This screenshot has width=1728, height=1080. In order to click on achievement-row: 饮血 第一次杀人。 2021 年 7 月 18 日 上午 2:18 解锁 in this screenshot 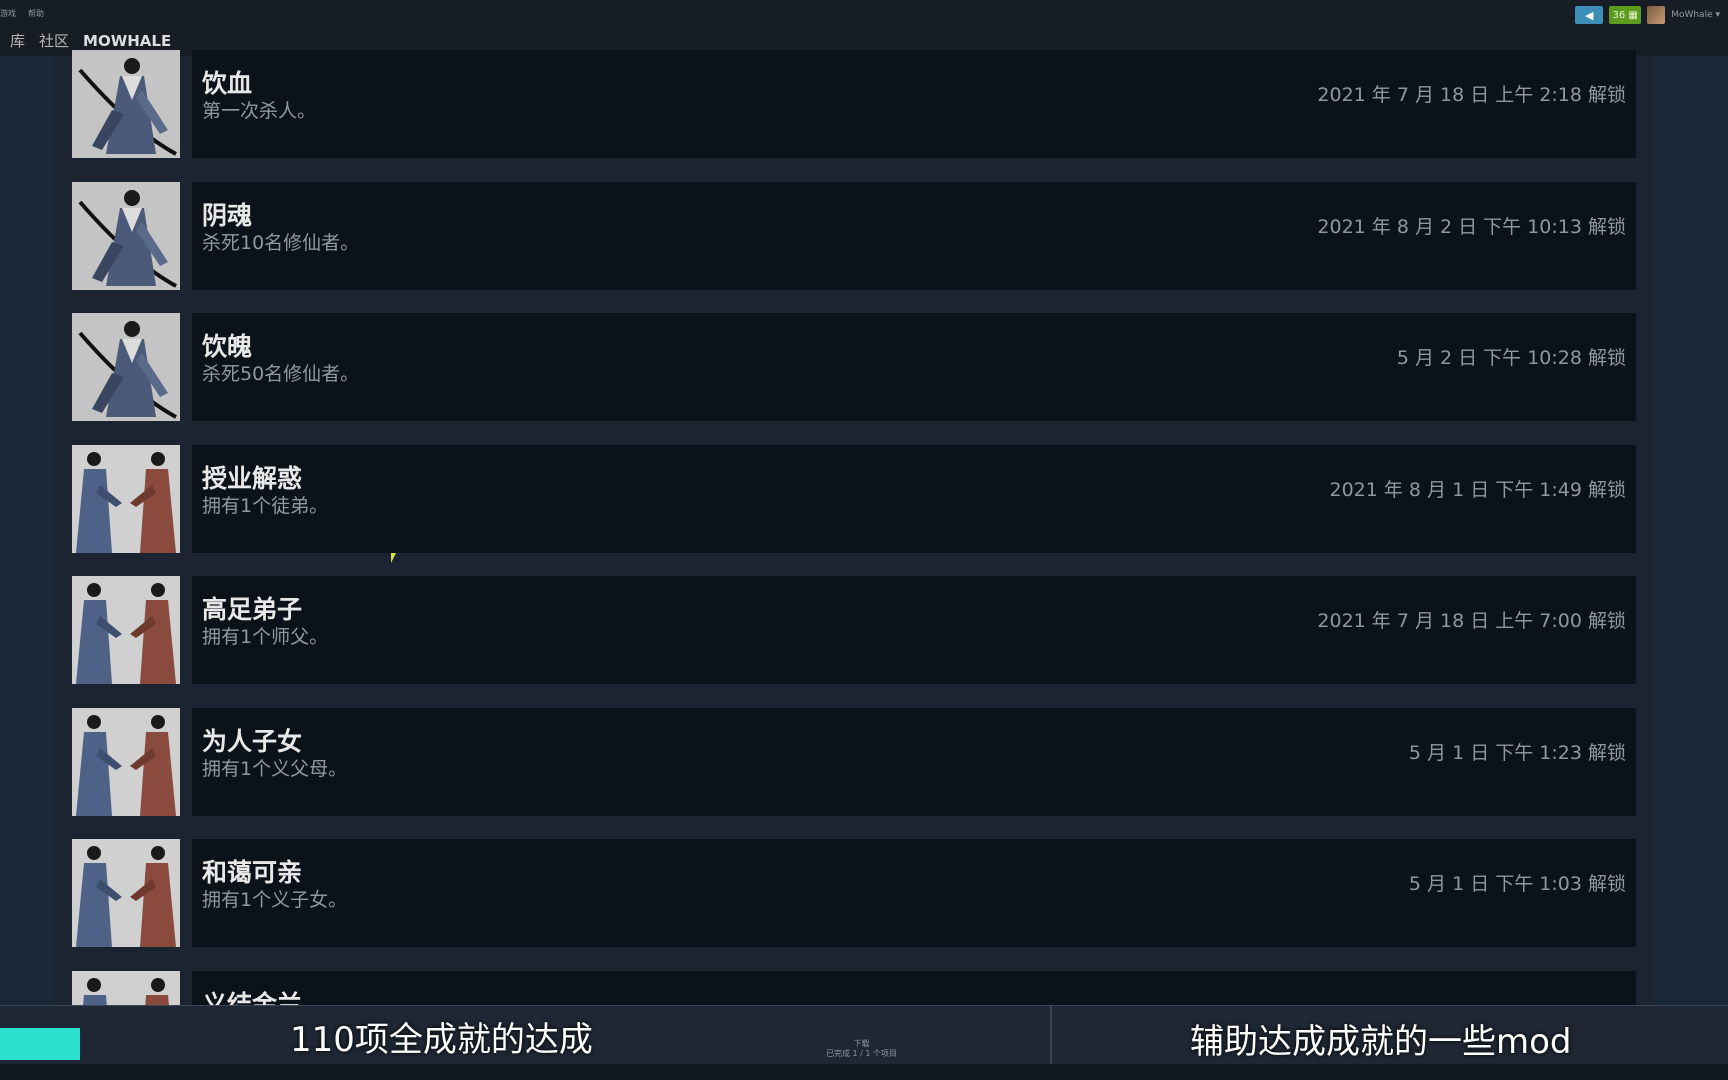, I will do `click(854, 104)`.